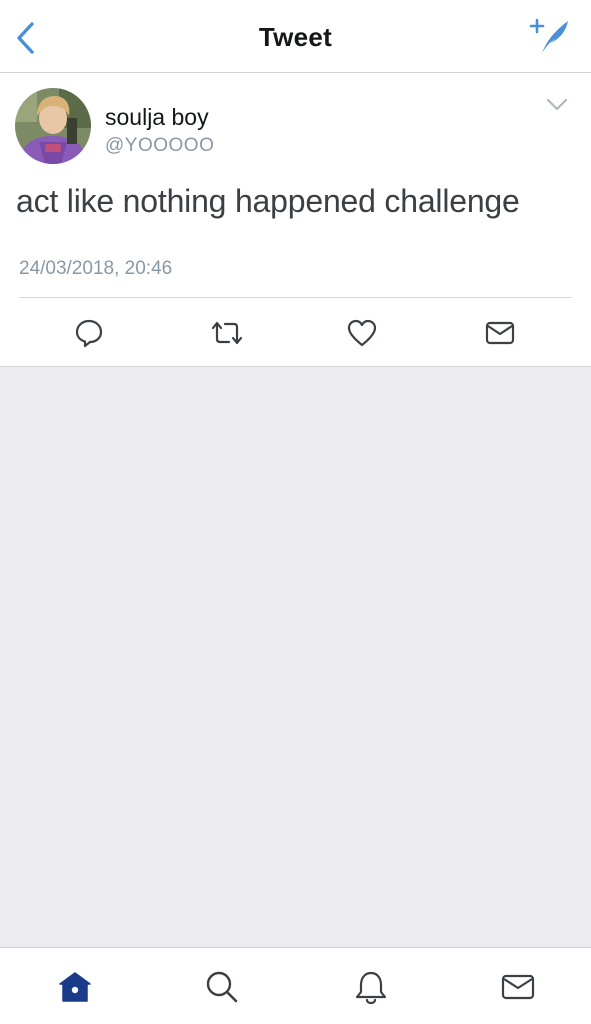  I want to click on page-title: Tweet, so click(295, 37).